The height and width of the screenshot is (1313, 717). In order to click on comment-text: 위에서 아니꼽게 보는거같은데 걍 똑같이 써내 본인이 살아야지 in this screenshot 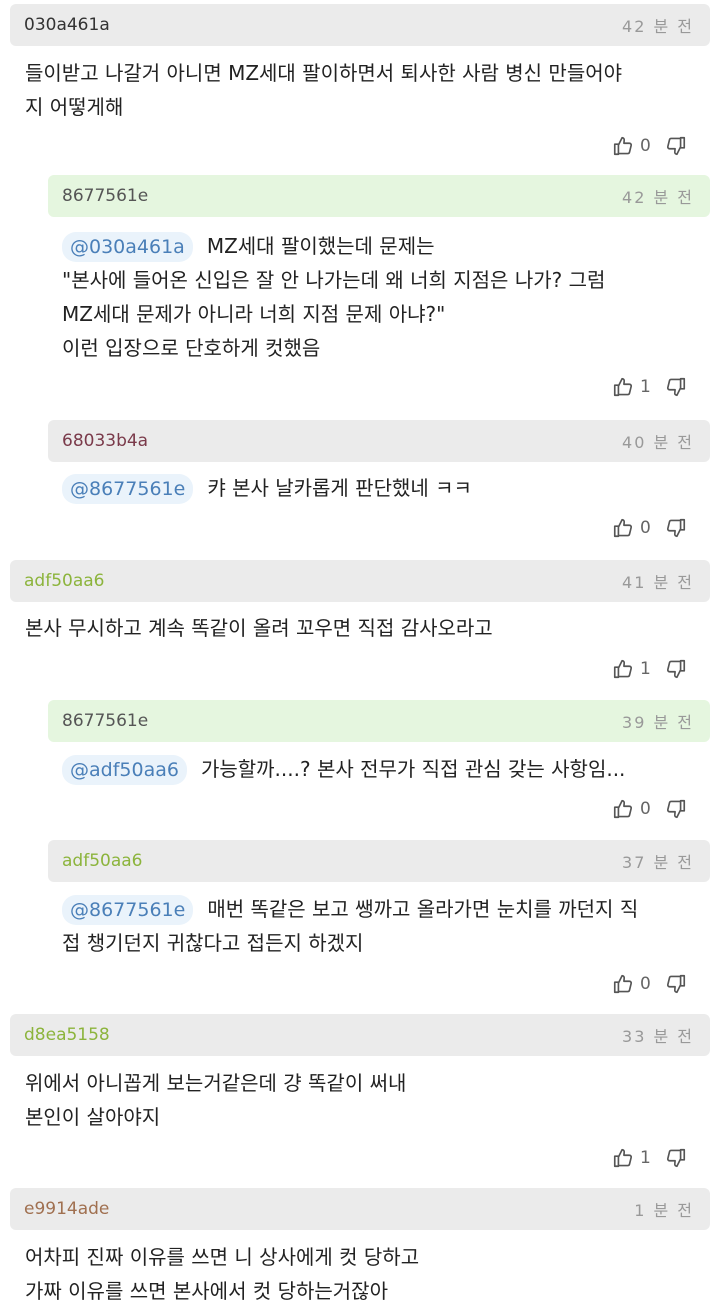, I will do `click(365, 1100)`.